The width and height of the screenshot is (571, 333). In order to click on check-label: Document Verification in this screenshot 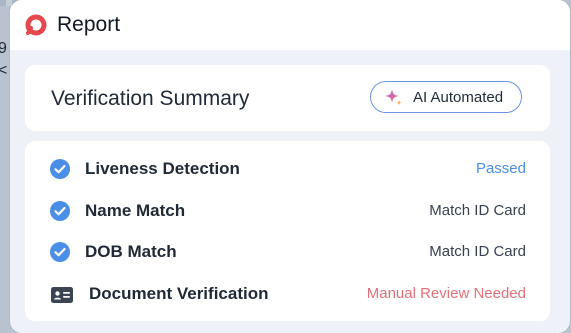, I will do `click(179, 293)`.